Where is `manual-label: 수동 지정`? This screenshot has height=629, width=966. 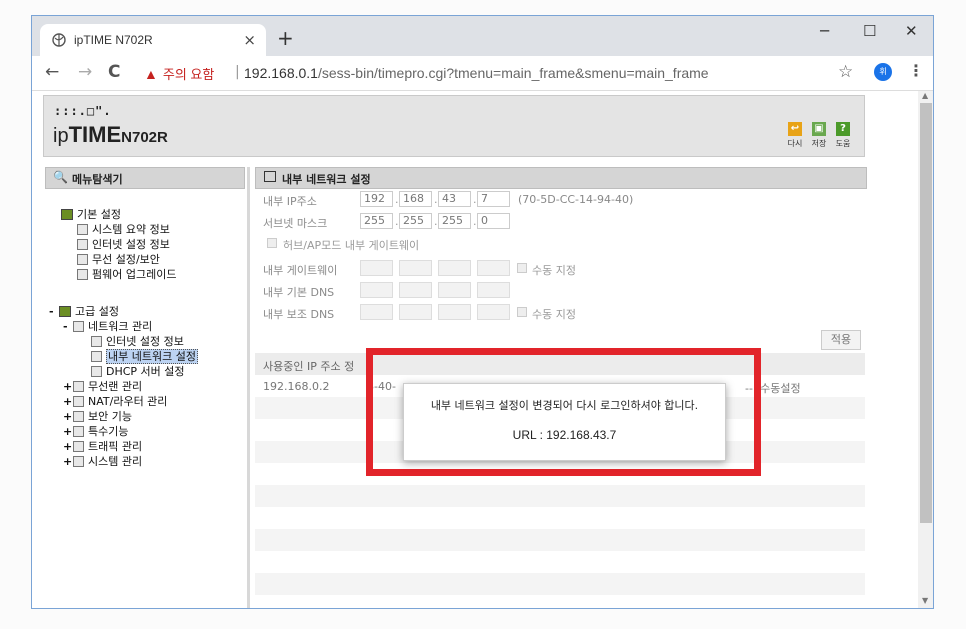
manual-label: 수동 지정 is located at coordinates (554, 270).